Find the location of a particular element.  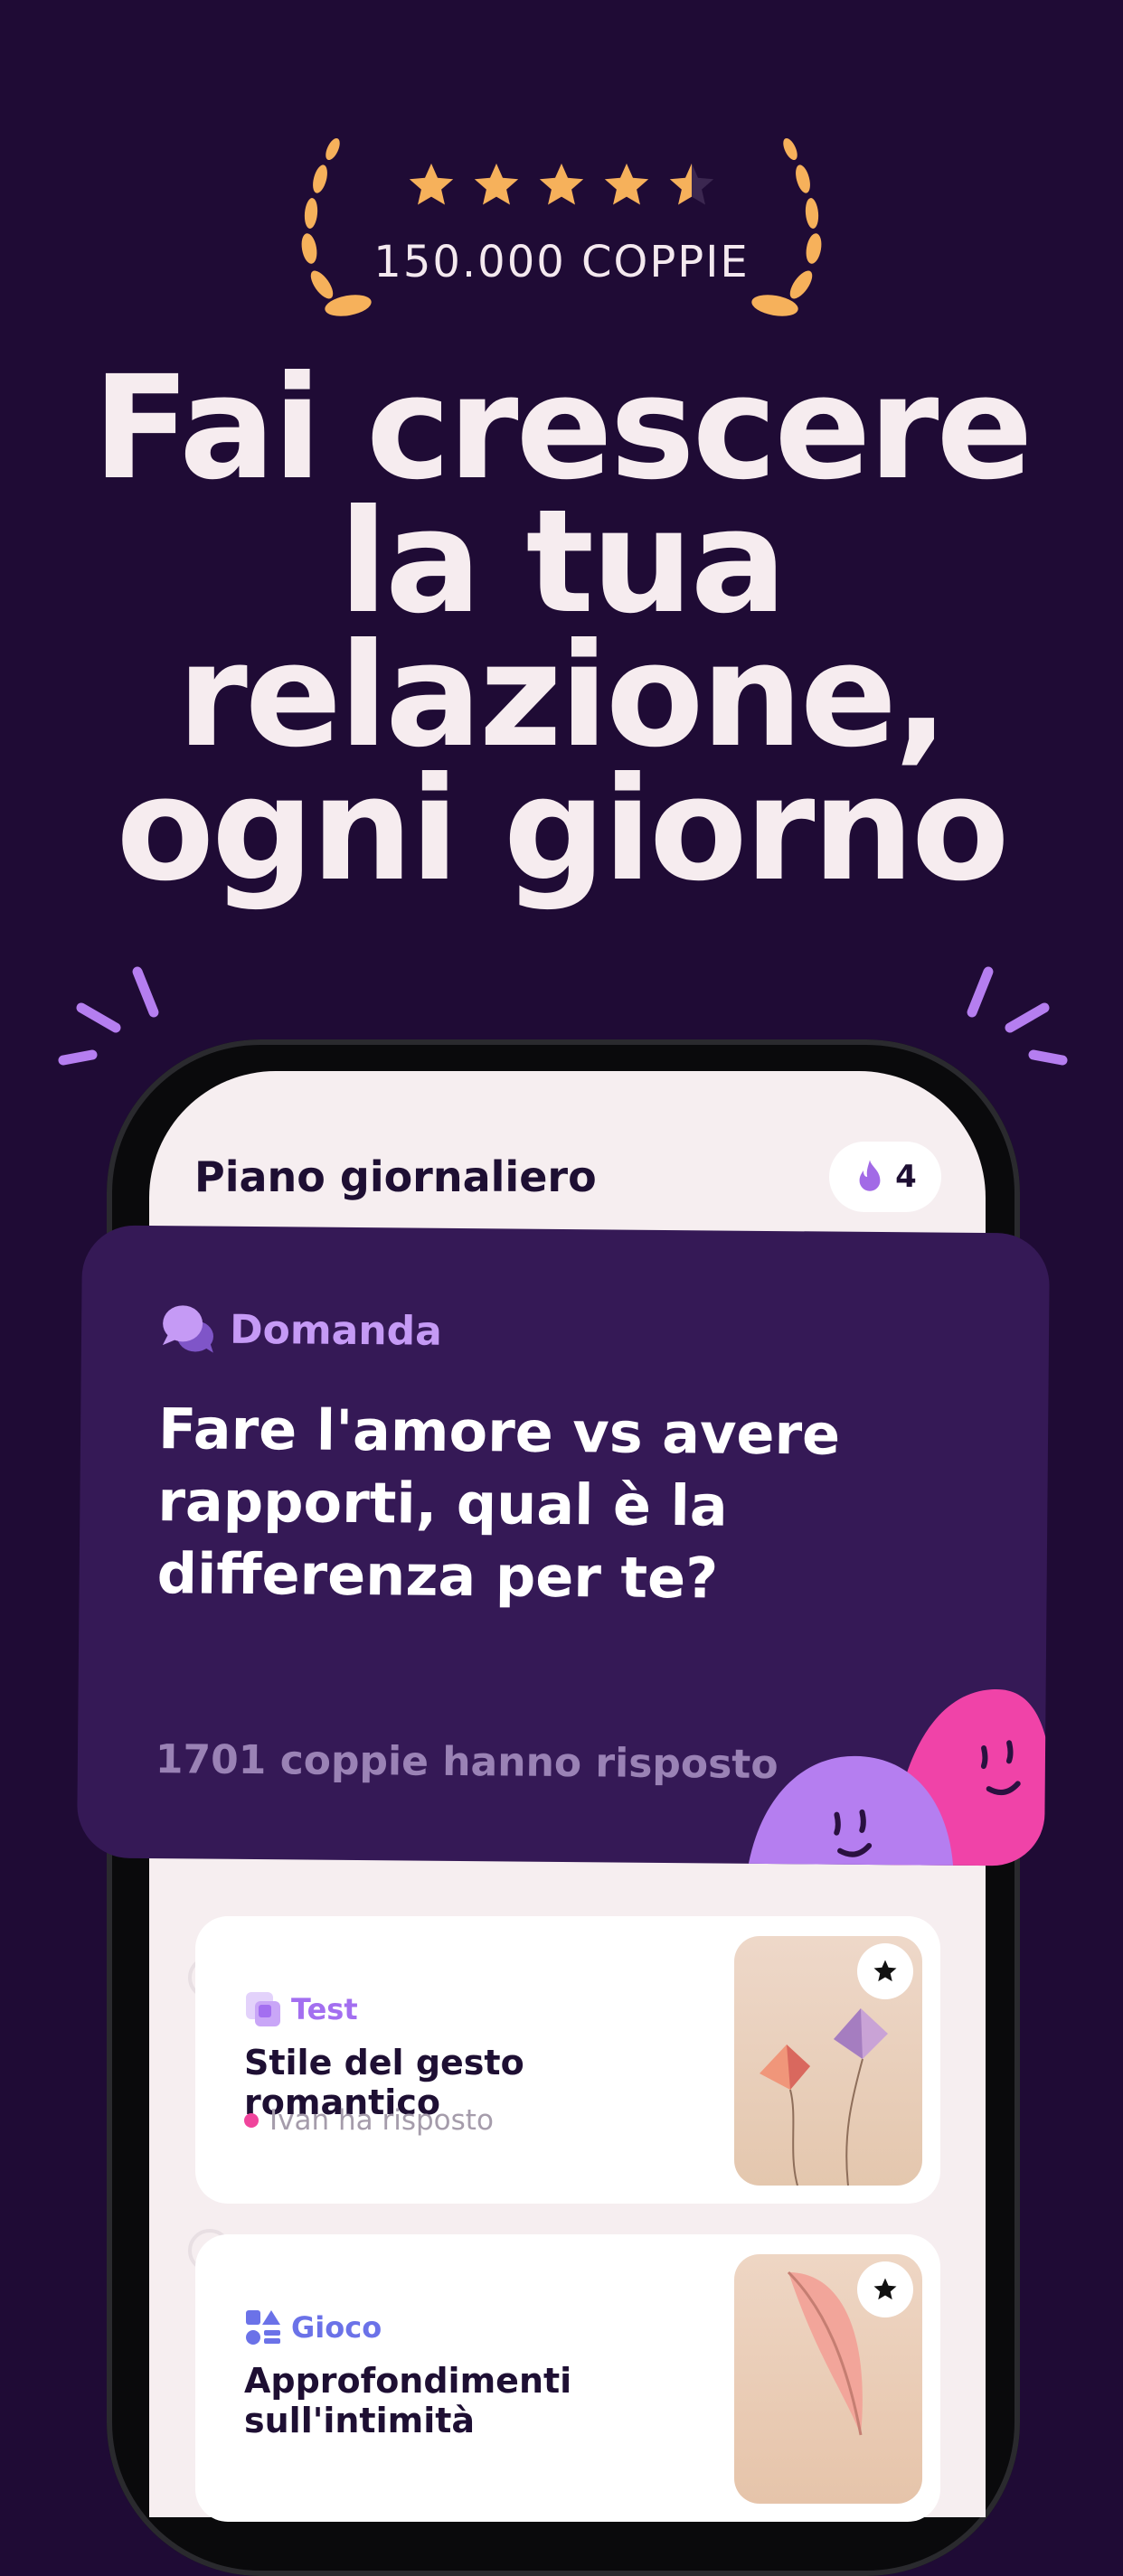

activity-card-game: Gioco Approfondimenti sull'intimità is located at coordinates (567, 2378).